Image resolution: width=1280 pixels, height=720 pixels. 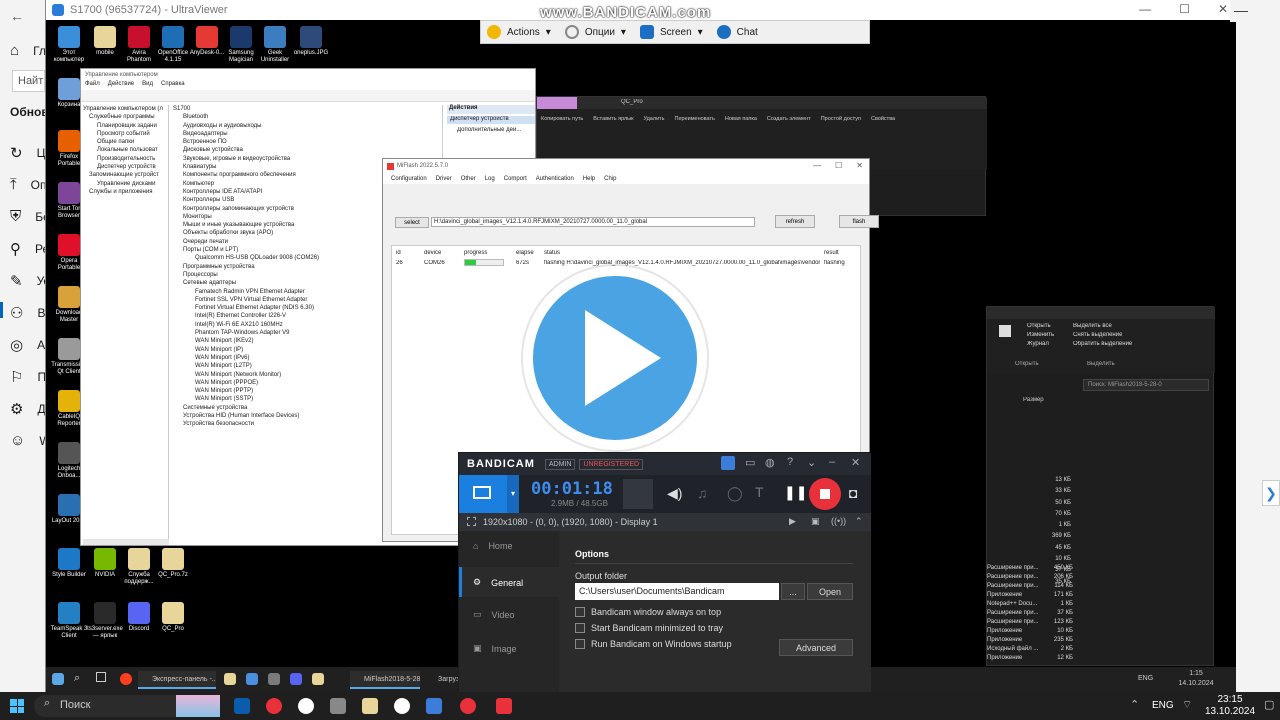 What do you see at coordinates (412, 222) in the screenshot?
I see `select-button: select` at bounding box center [412, 222].